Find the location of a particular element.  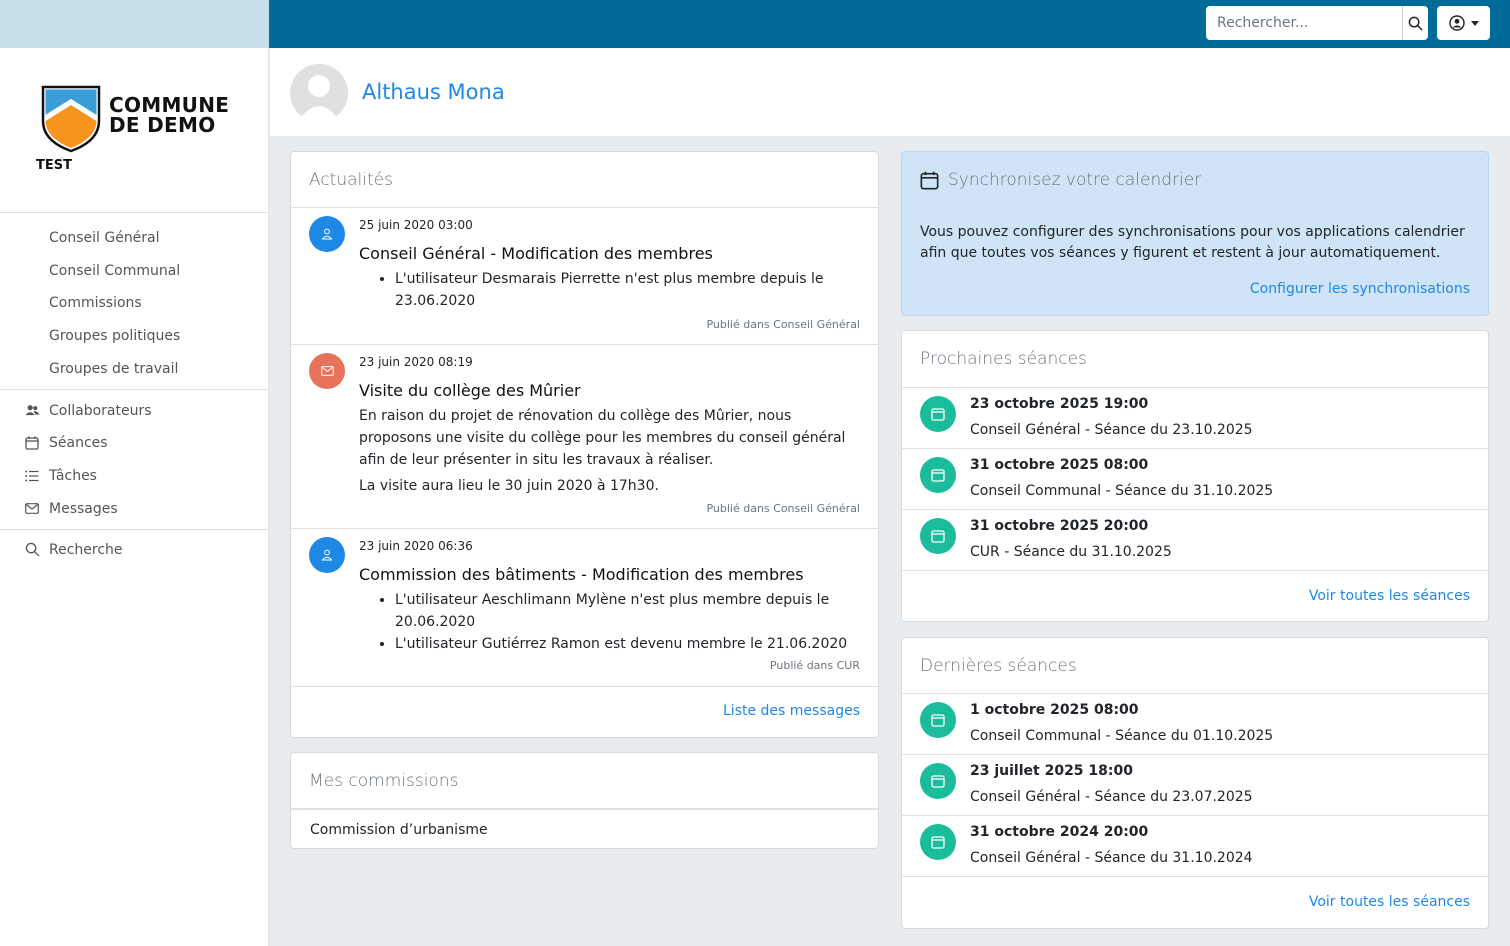

commissions-card-header: Mes commissions is located at coordinates (584, 781).